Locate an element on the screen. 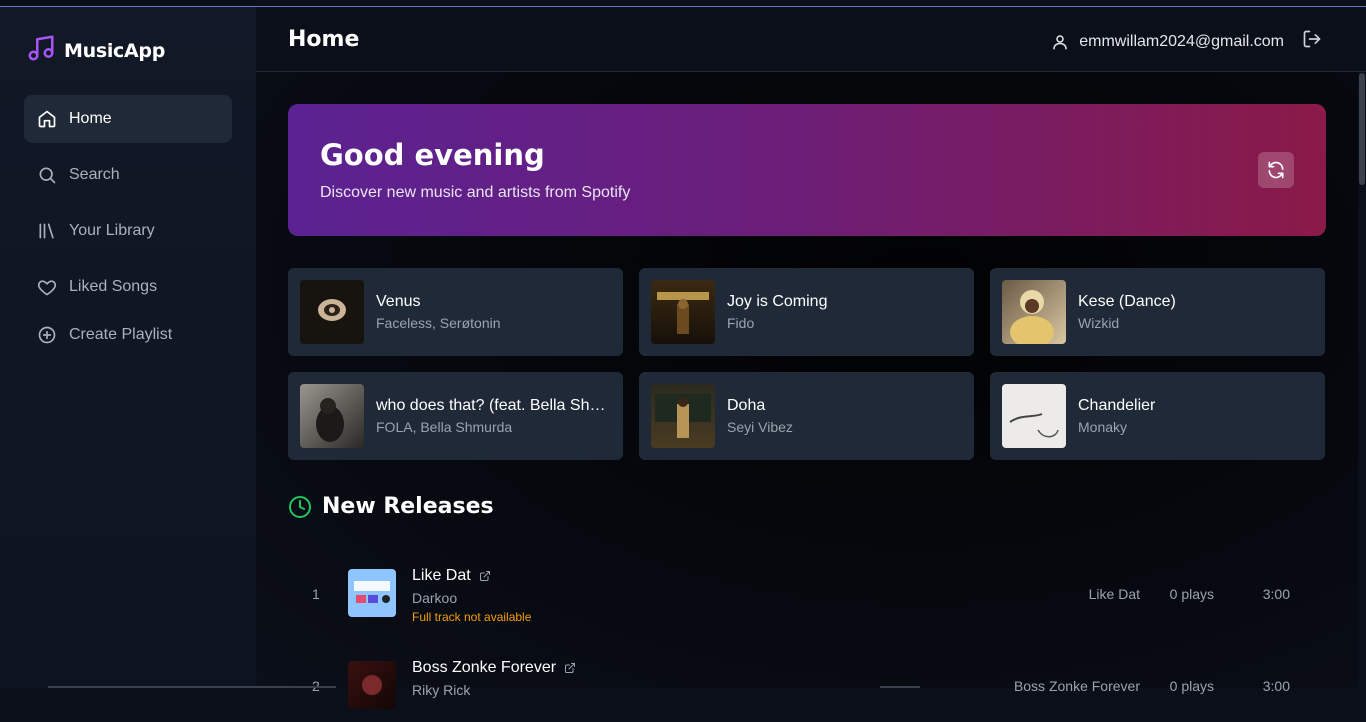 Image resolution: width=1366 pixels, height=722 pixels. sidebar-item-home: Home is located at coordinates (128, 119).